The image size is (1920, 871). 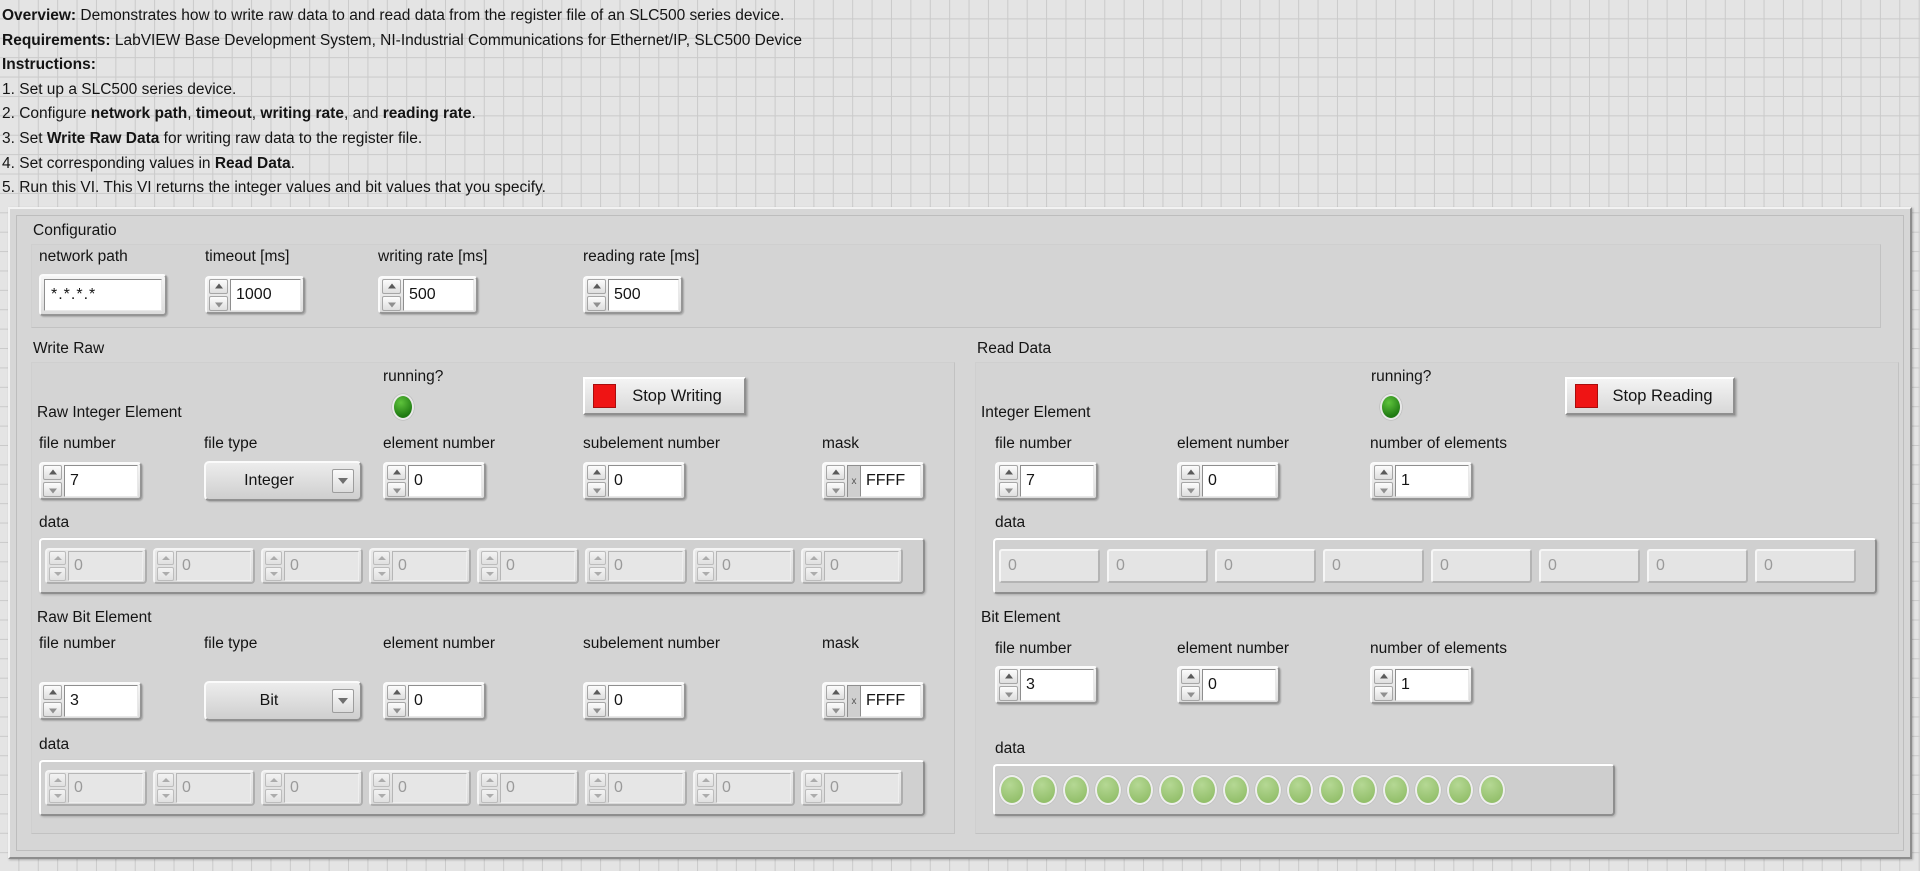 I want to click on writing-rate-spin-up-icon, so click(x=391, y=286).